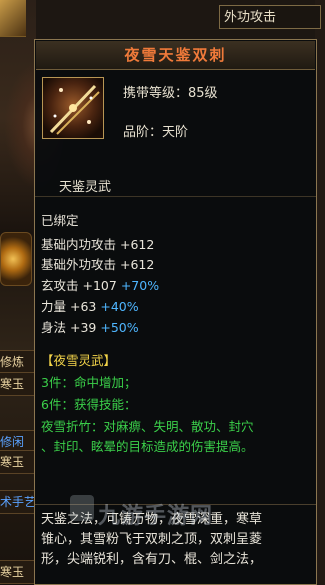 Image resolution: width=325 pixels, height=585 pixels. Describe the element at coordinates (16, 259) in the screenshot. I see `equipment-slot-ring` at that location.